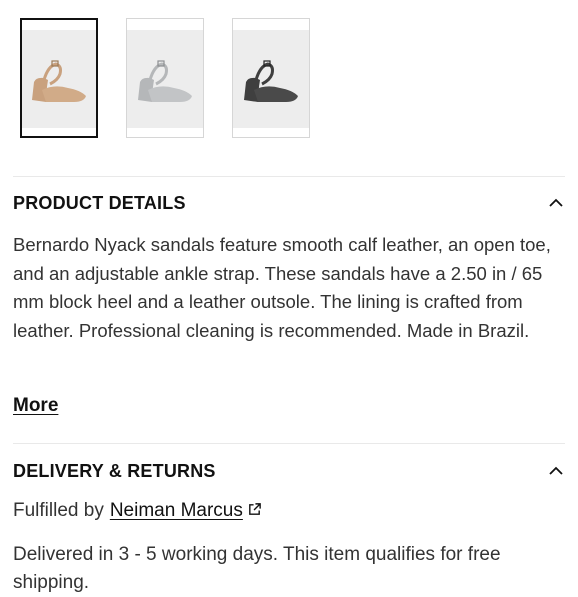  I want to click on product-details-header: PRODUCT DETAILS, so click(289, 203).